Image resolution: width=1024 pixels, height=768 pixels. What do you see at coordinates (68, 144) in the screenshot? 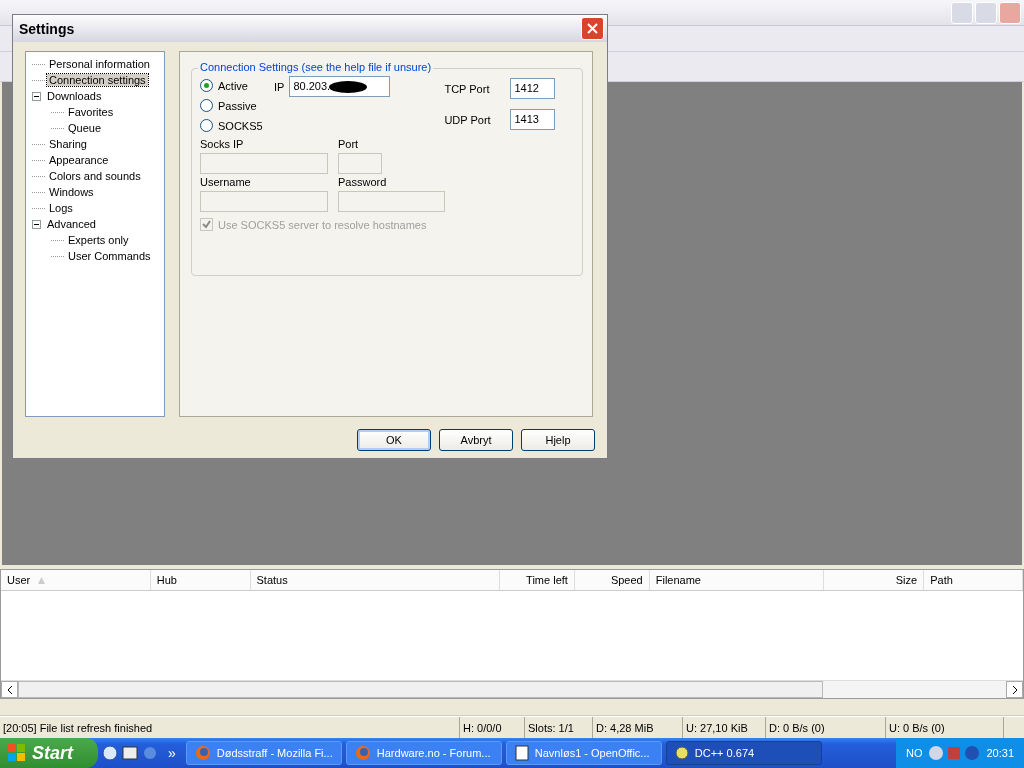
I see `tree-item: Sharing` at bounding box center [68, 144].